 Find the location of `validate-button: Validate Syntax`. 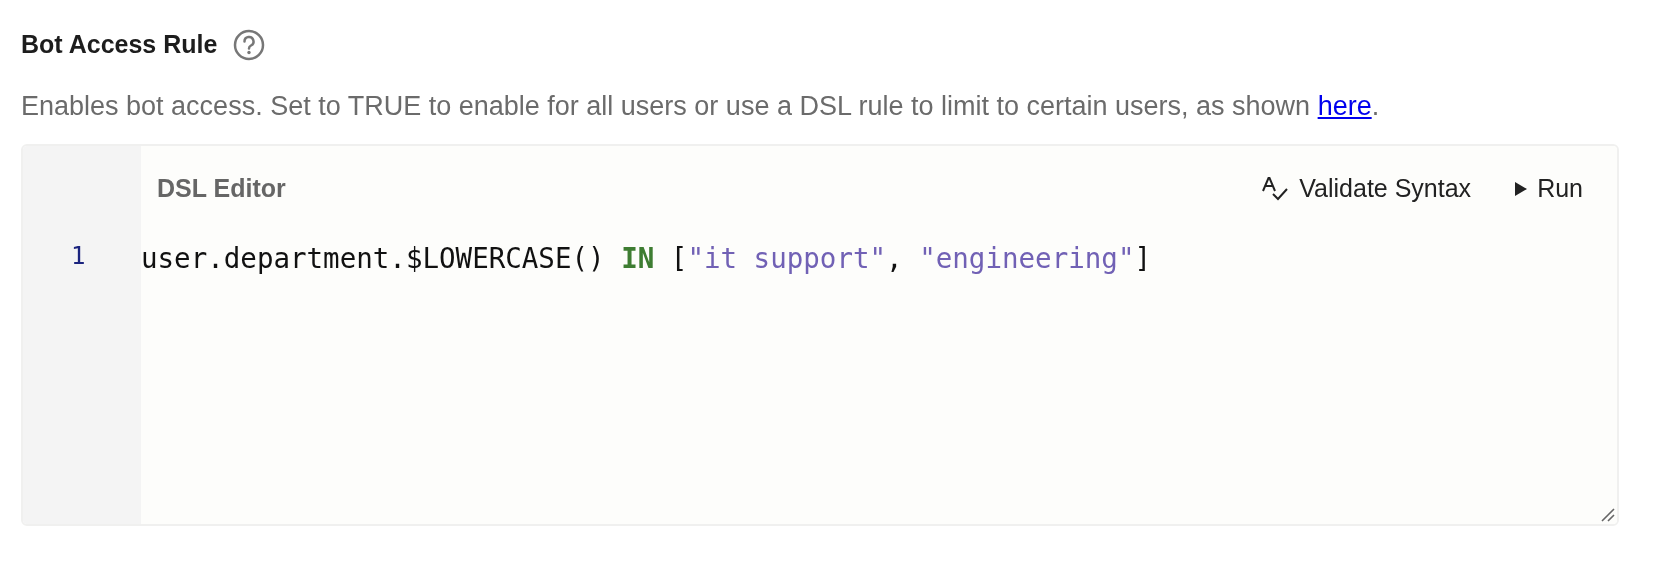

validate-button: Validate Syntax is located at coordinates (1366, 189).